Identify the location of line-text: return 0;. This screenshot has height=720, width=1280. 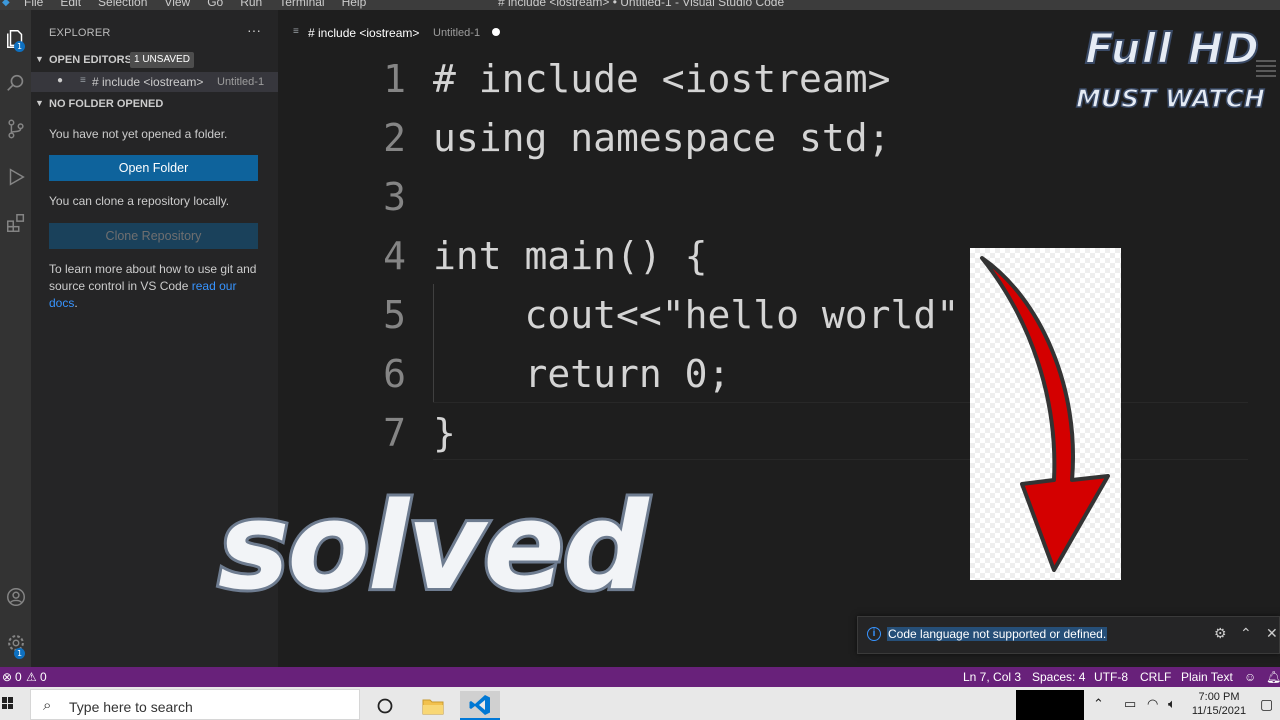
(582, 374).